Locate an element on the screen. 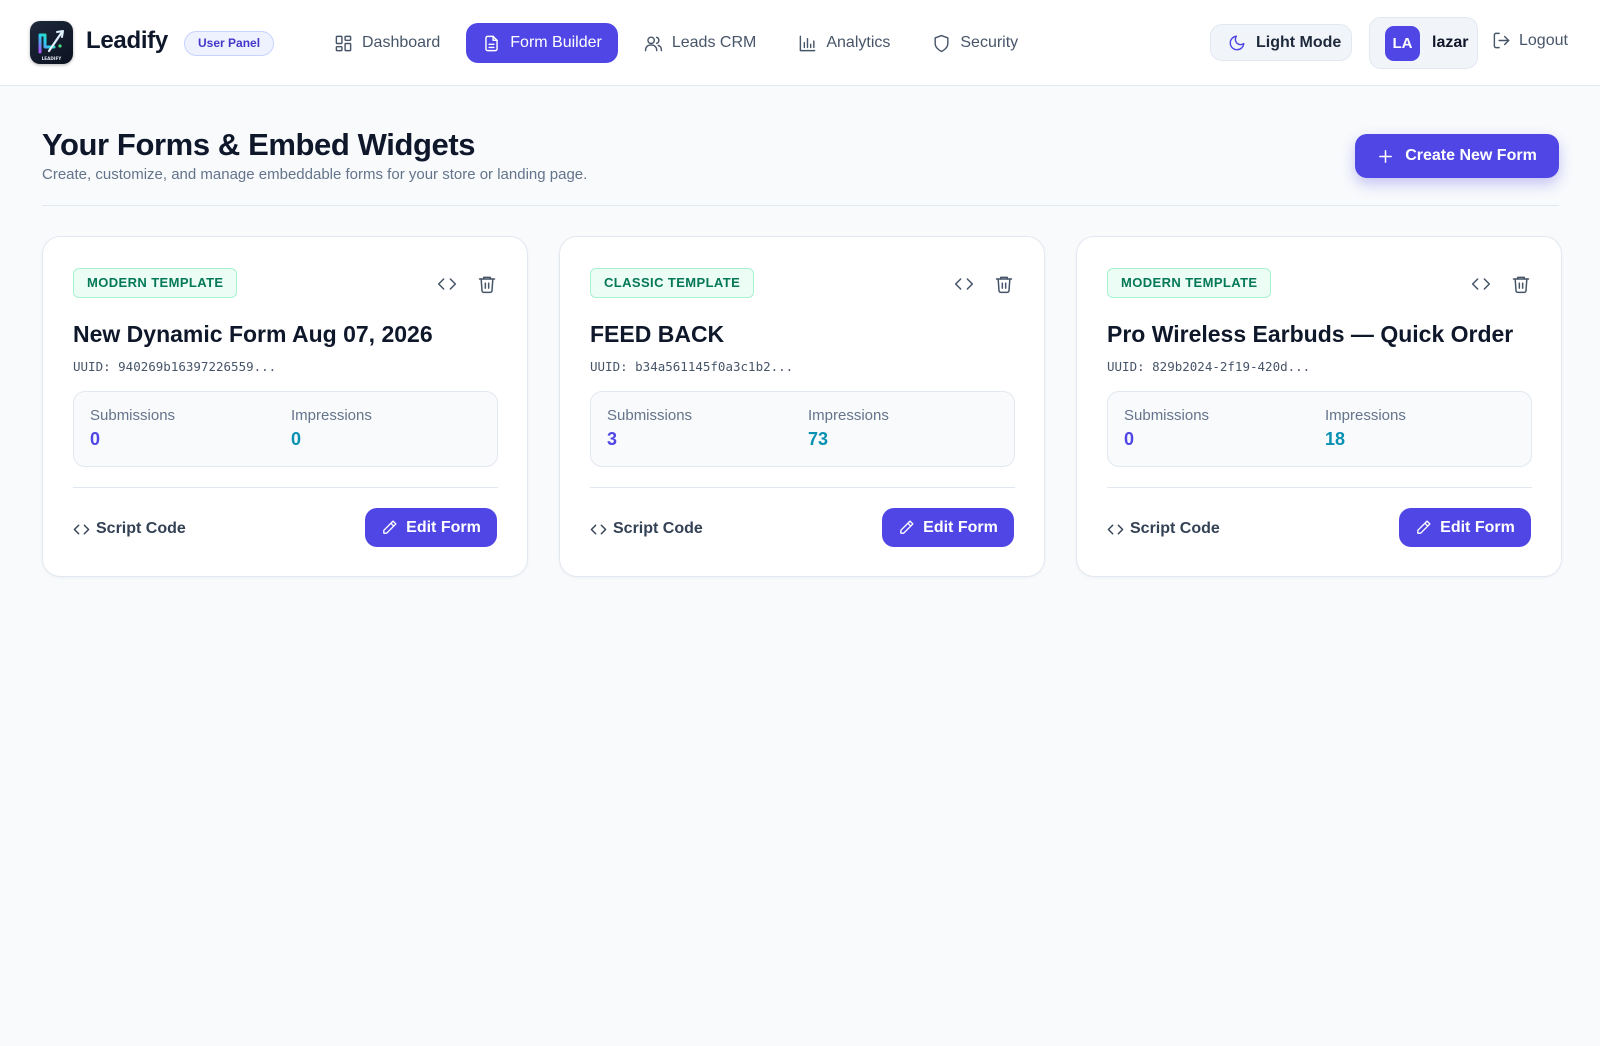 The width and height of the screenshot is (1600, 1046). impressions-stat: Impressions 73 is located at coordinates (848, 428).